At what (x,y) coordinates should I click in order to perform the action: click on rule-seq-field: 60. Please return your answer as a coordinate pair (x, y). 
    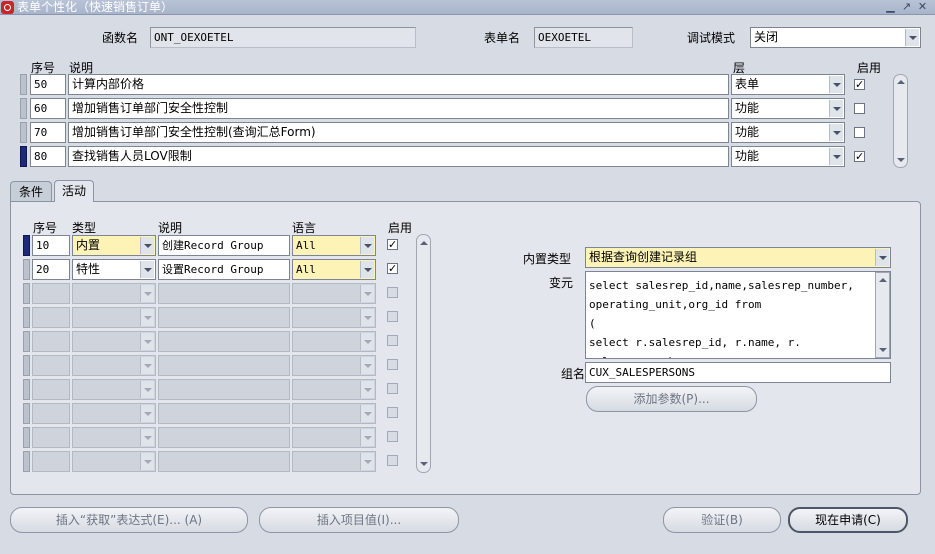
    Looking at the image, I should click on (48, 108).